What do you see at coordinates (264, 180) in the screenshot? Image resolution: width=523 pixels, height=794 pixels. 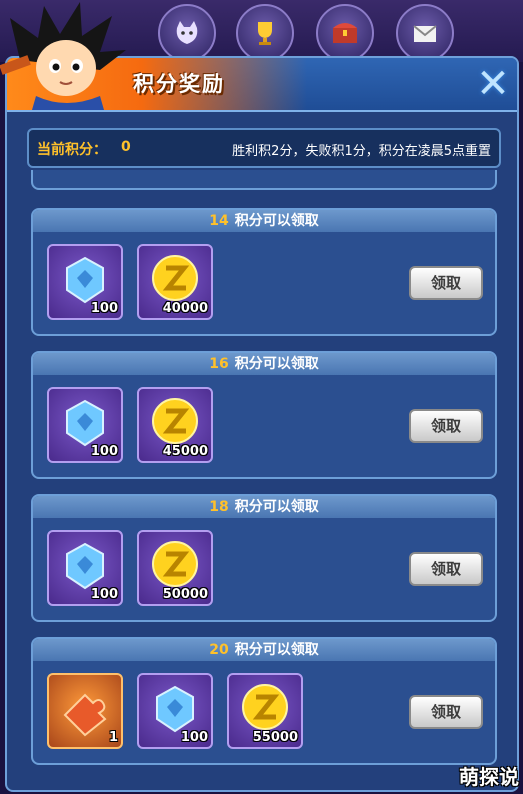 I see `previous-reward-card-partial` at bounding box center [264, 180].